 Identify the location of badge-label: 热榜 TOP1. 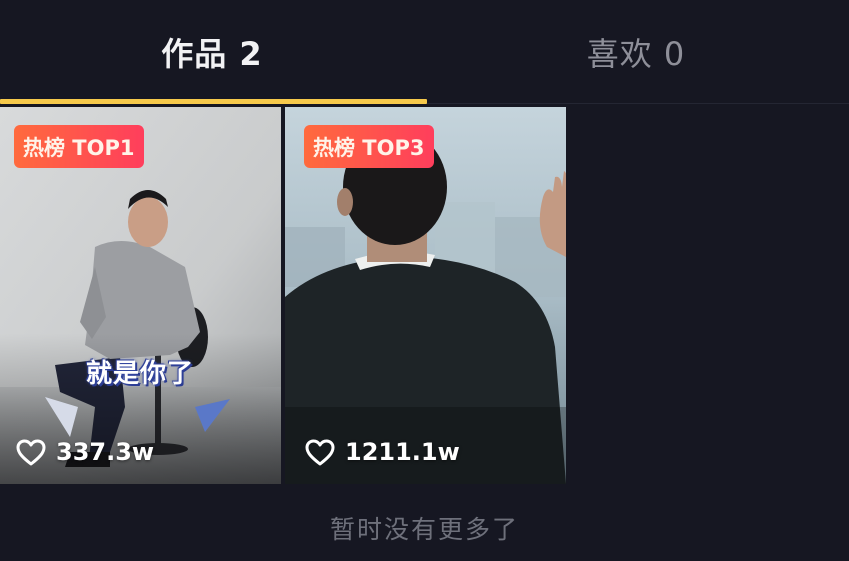
(79, 147).